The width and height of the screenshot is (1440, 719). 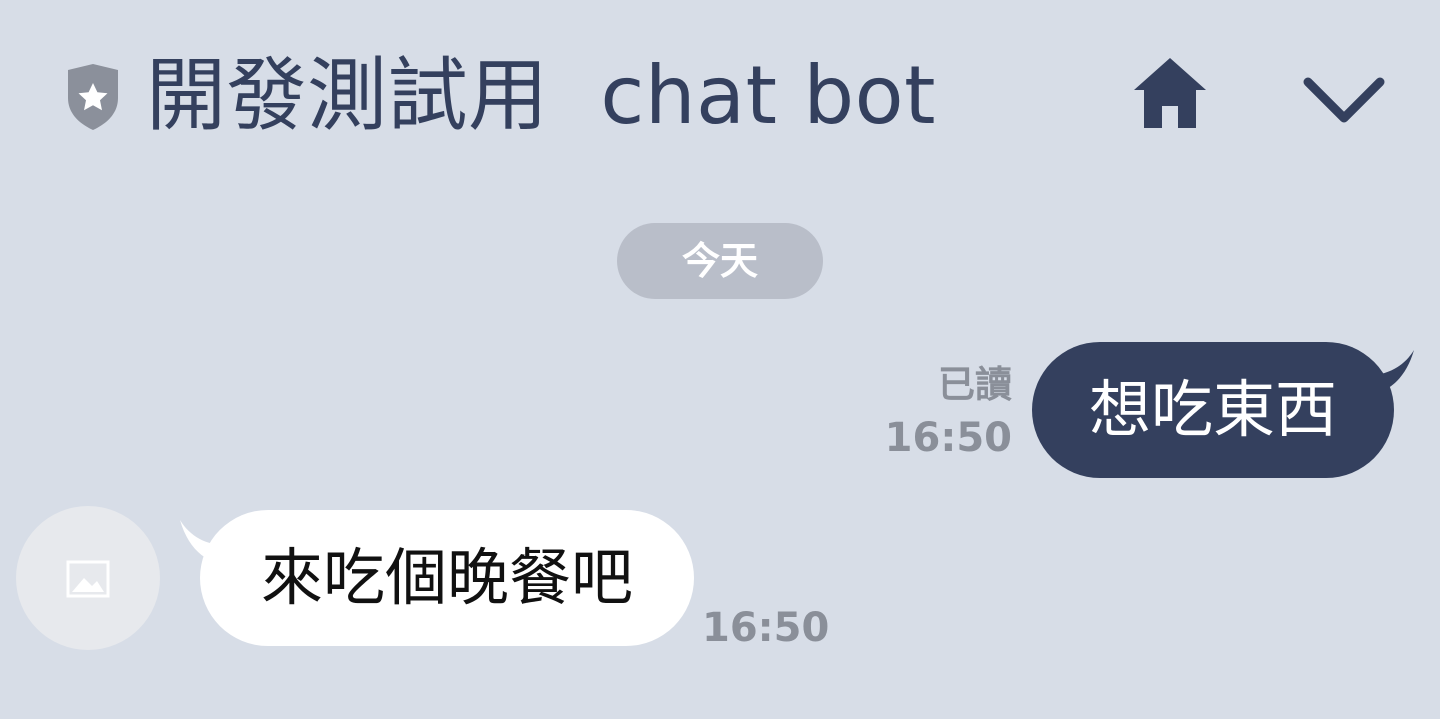 I want to click on incoming-message-bubble: 來吃個晚餐吧, so click(x=447, y=578).